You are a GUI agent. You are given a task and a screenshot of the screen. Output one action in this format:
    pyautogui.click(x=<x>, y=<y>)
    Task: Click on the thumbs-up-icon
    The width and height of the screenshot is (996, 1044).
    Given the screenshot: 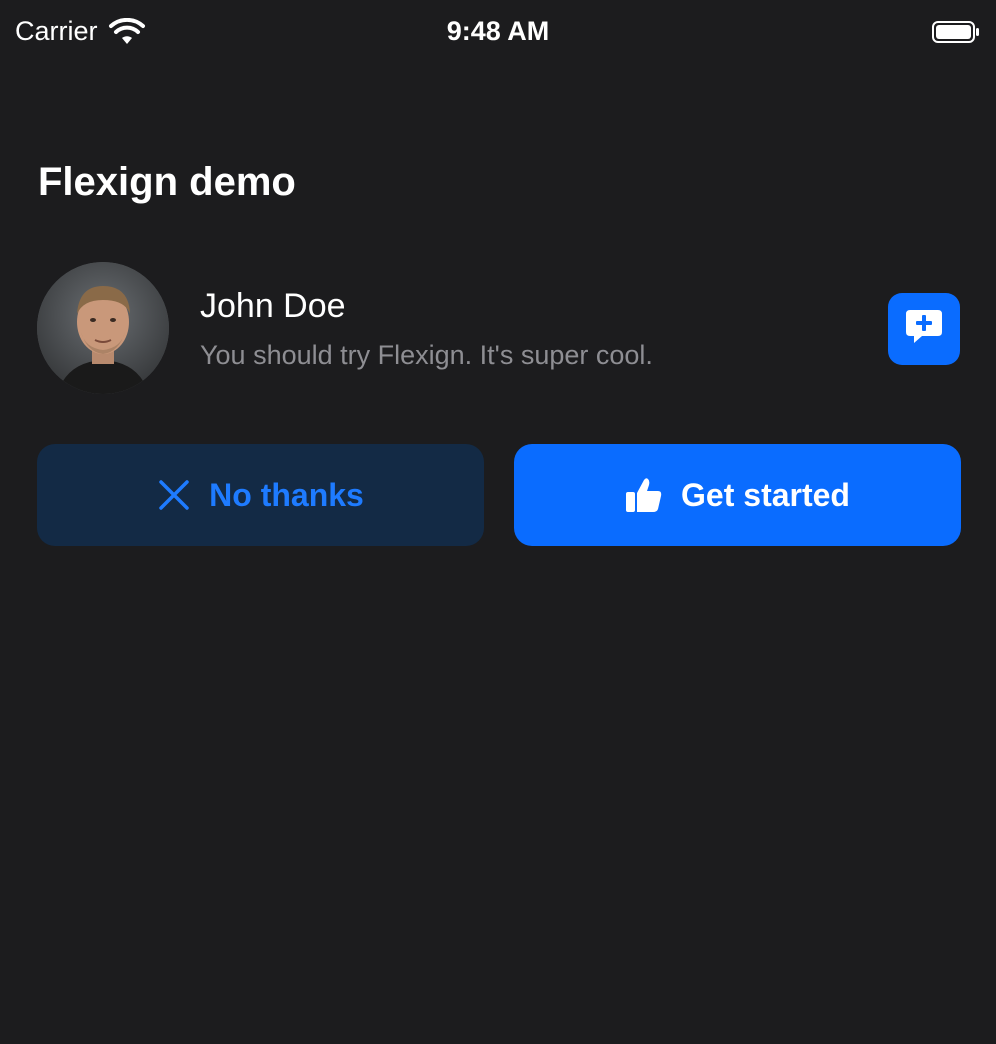 What is the action you would take?
    pyautogui.click(x=644, y=495)
    